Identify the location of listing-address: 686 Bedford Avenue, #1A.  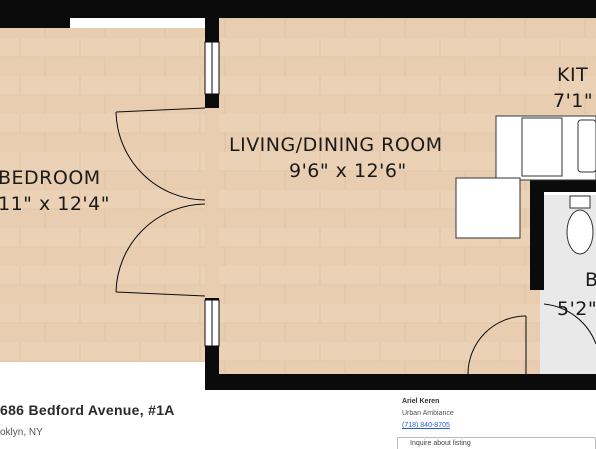
(87, 410).